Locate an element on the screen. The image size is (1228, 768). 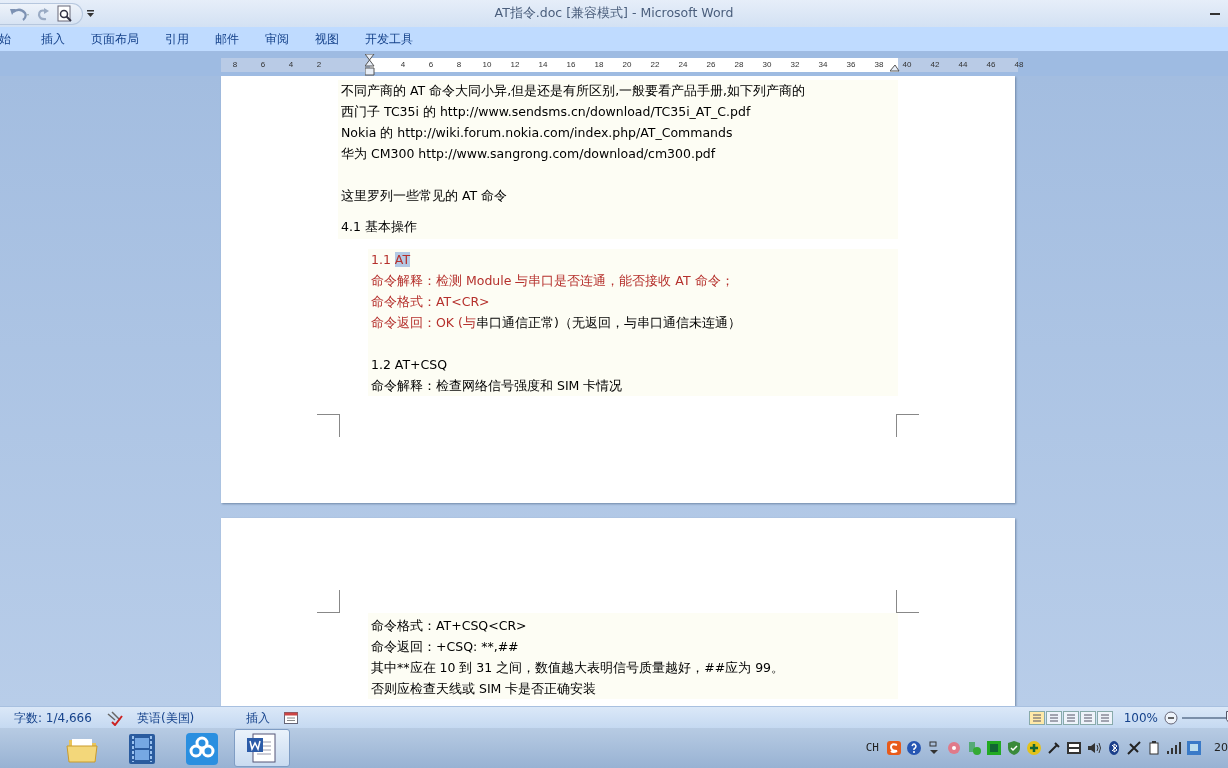
right-indent-marker-icon is located at coordinates (895, 68).